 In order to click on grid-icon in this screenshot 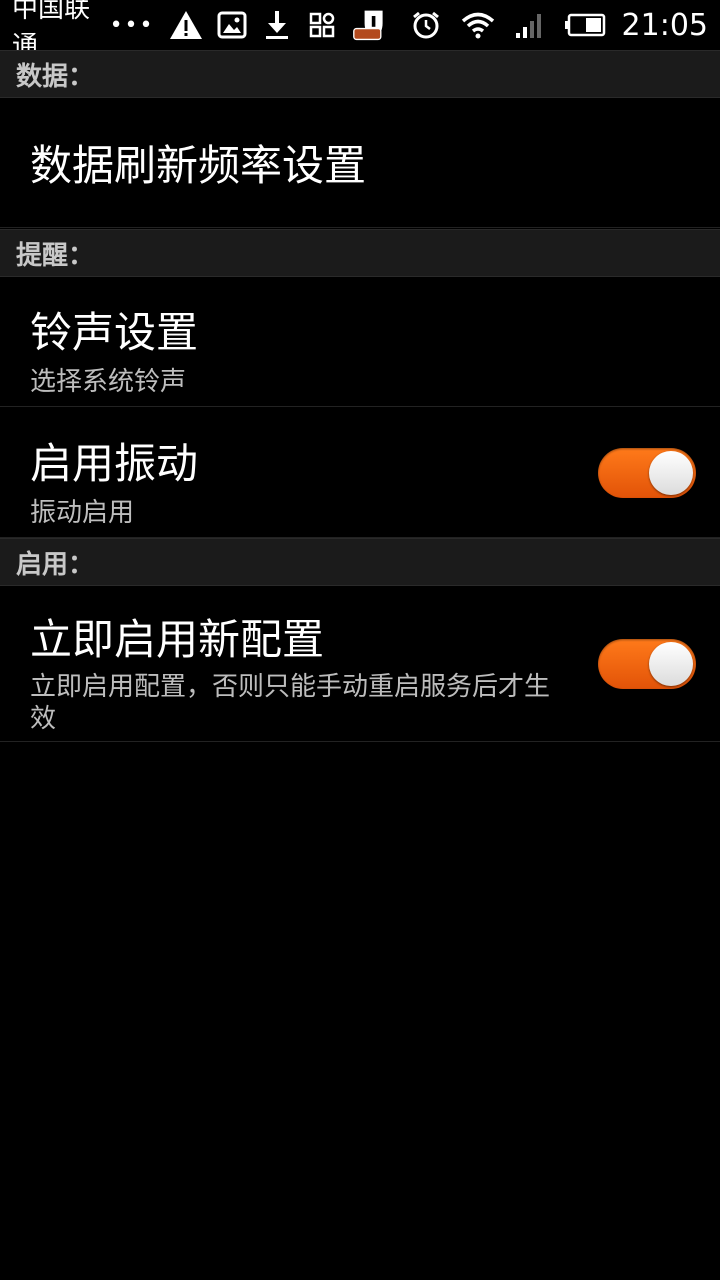, I will do `click(322, 25)`.